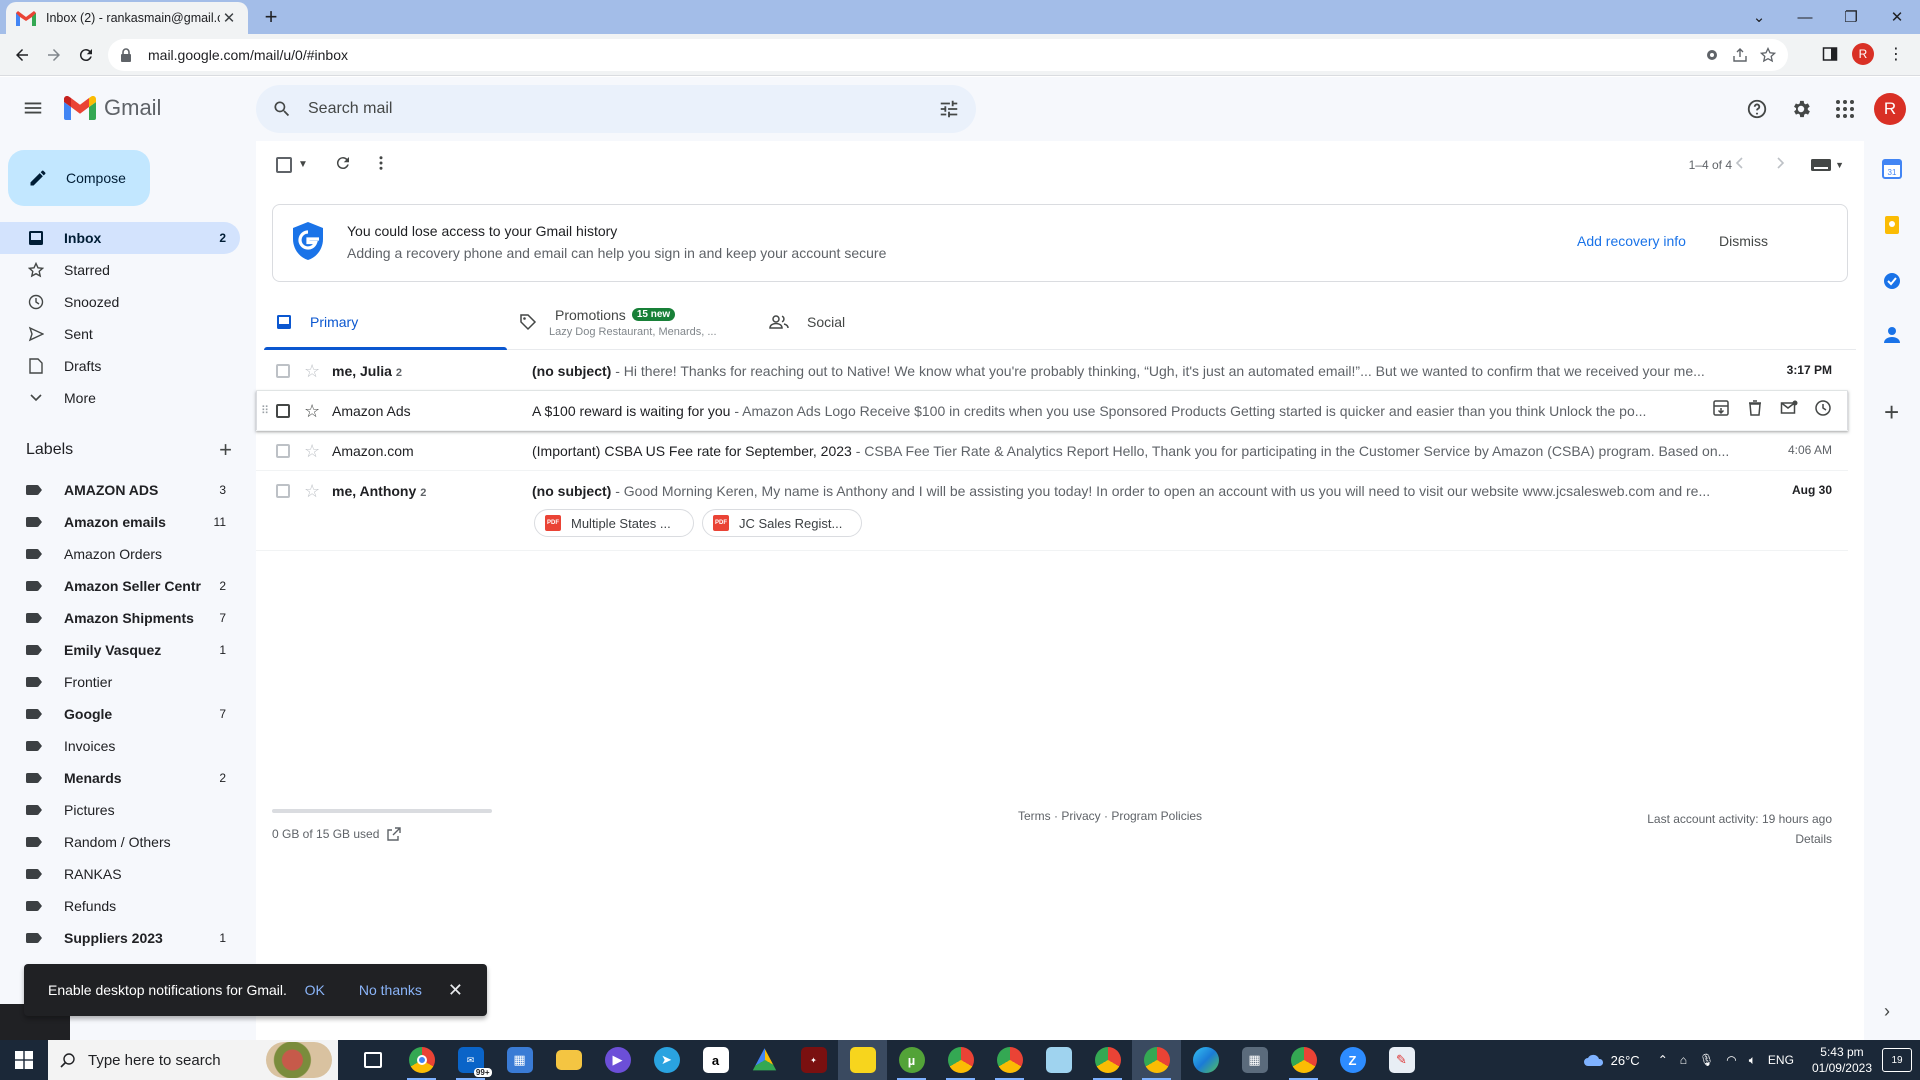 This screenshot has height=1080, width=1920. What do you see at coordinates (1805, 17) in the screenshot?
I see `minimize-icon: —` at bounding box center [1805, 17].